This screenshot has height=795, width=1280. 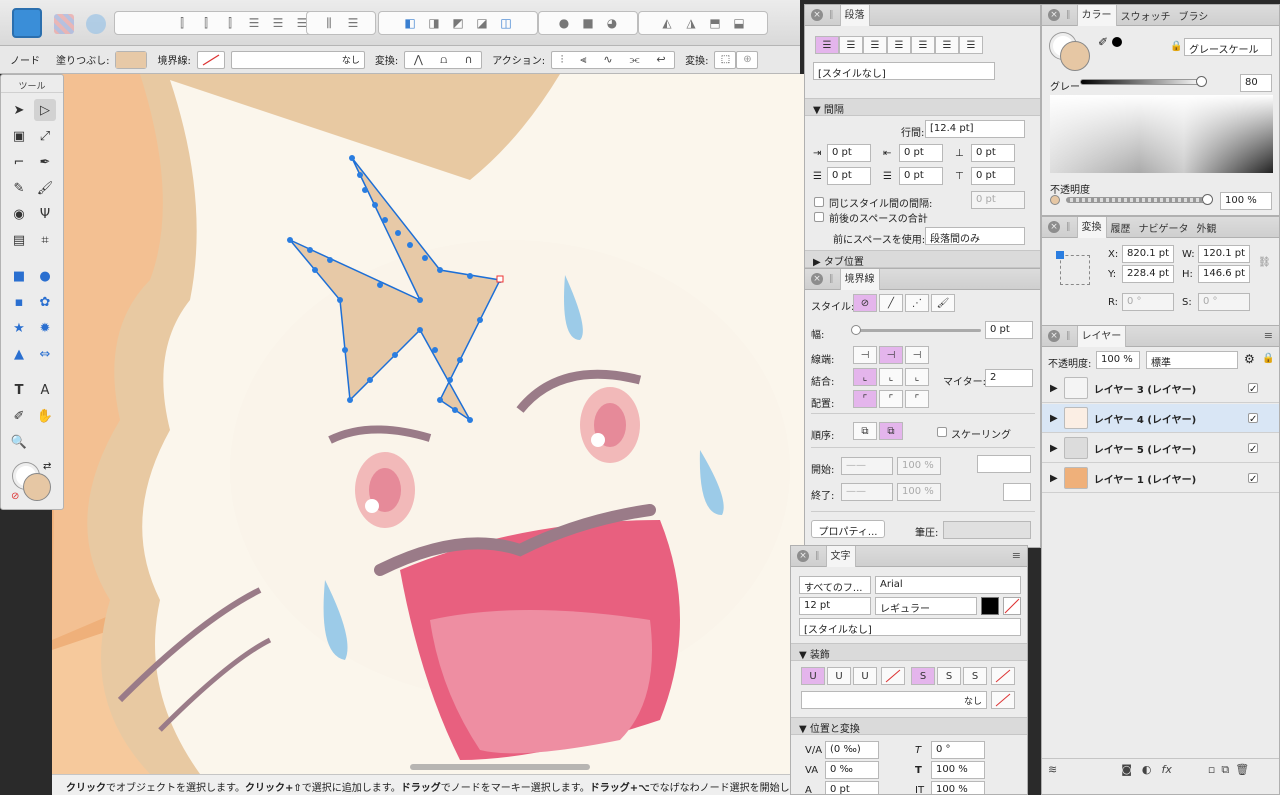 I want to click on lock-icon: 🔒, so click(x=1268, y=358).